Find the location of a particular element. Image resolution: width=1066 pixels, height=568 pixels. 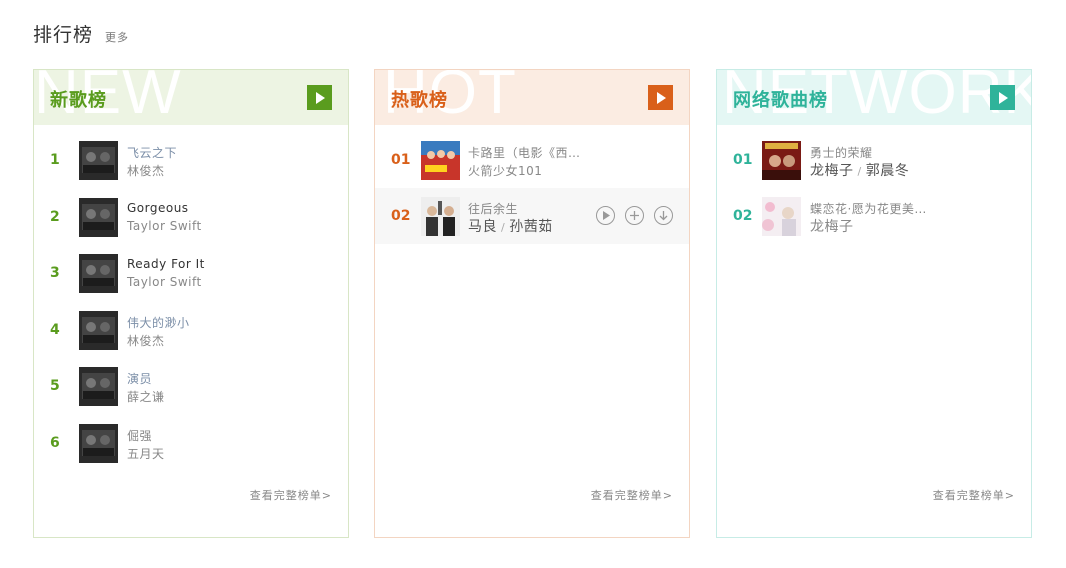

list-item: 1 飞云之下 林俊杰 is located at coordinates (191, 160).